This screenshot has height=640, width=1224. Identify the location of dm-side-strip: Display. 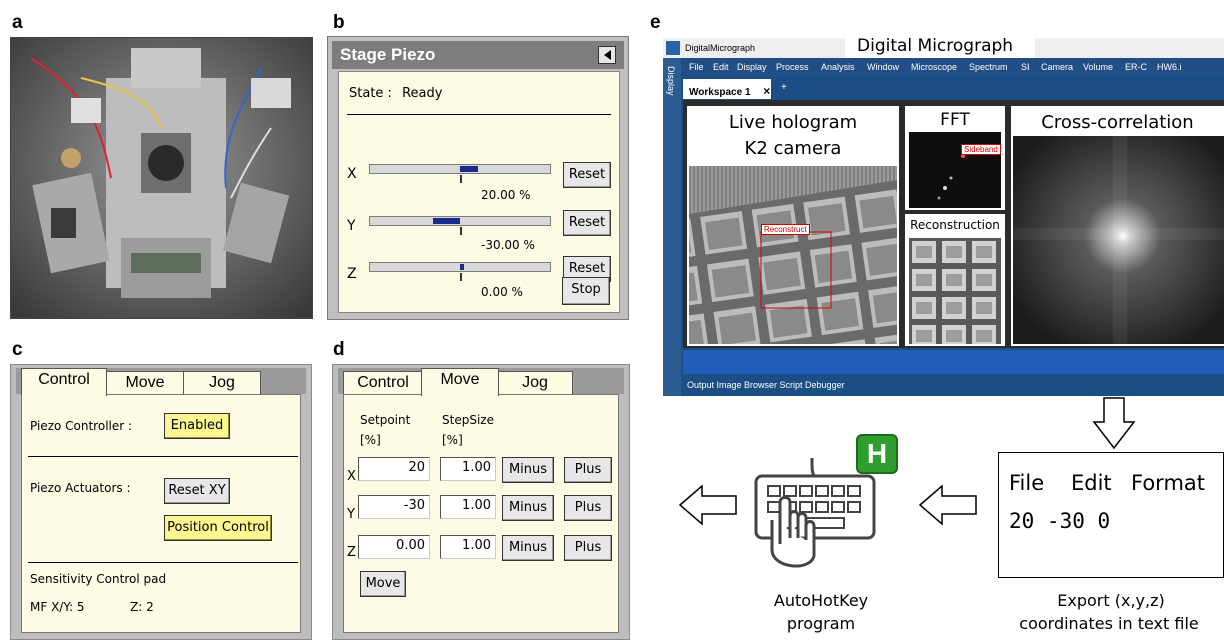
(672, 227).